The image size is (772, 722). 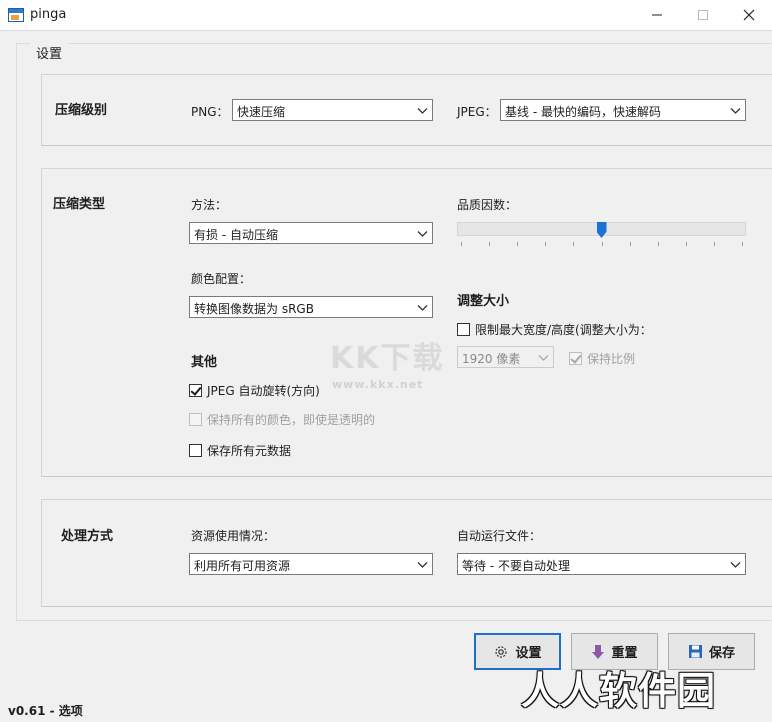 I want to click on maximize-icon, so click(x=703, y=15).